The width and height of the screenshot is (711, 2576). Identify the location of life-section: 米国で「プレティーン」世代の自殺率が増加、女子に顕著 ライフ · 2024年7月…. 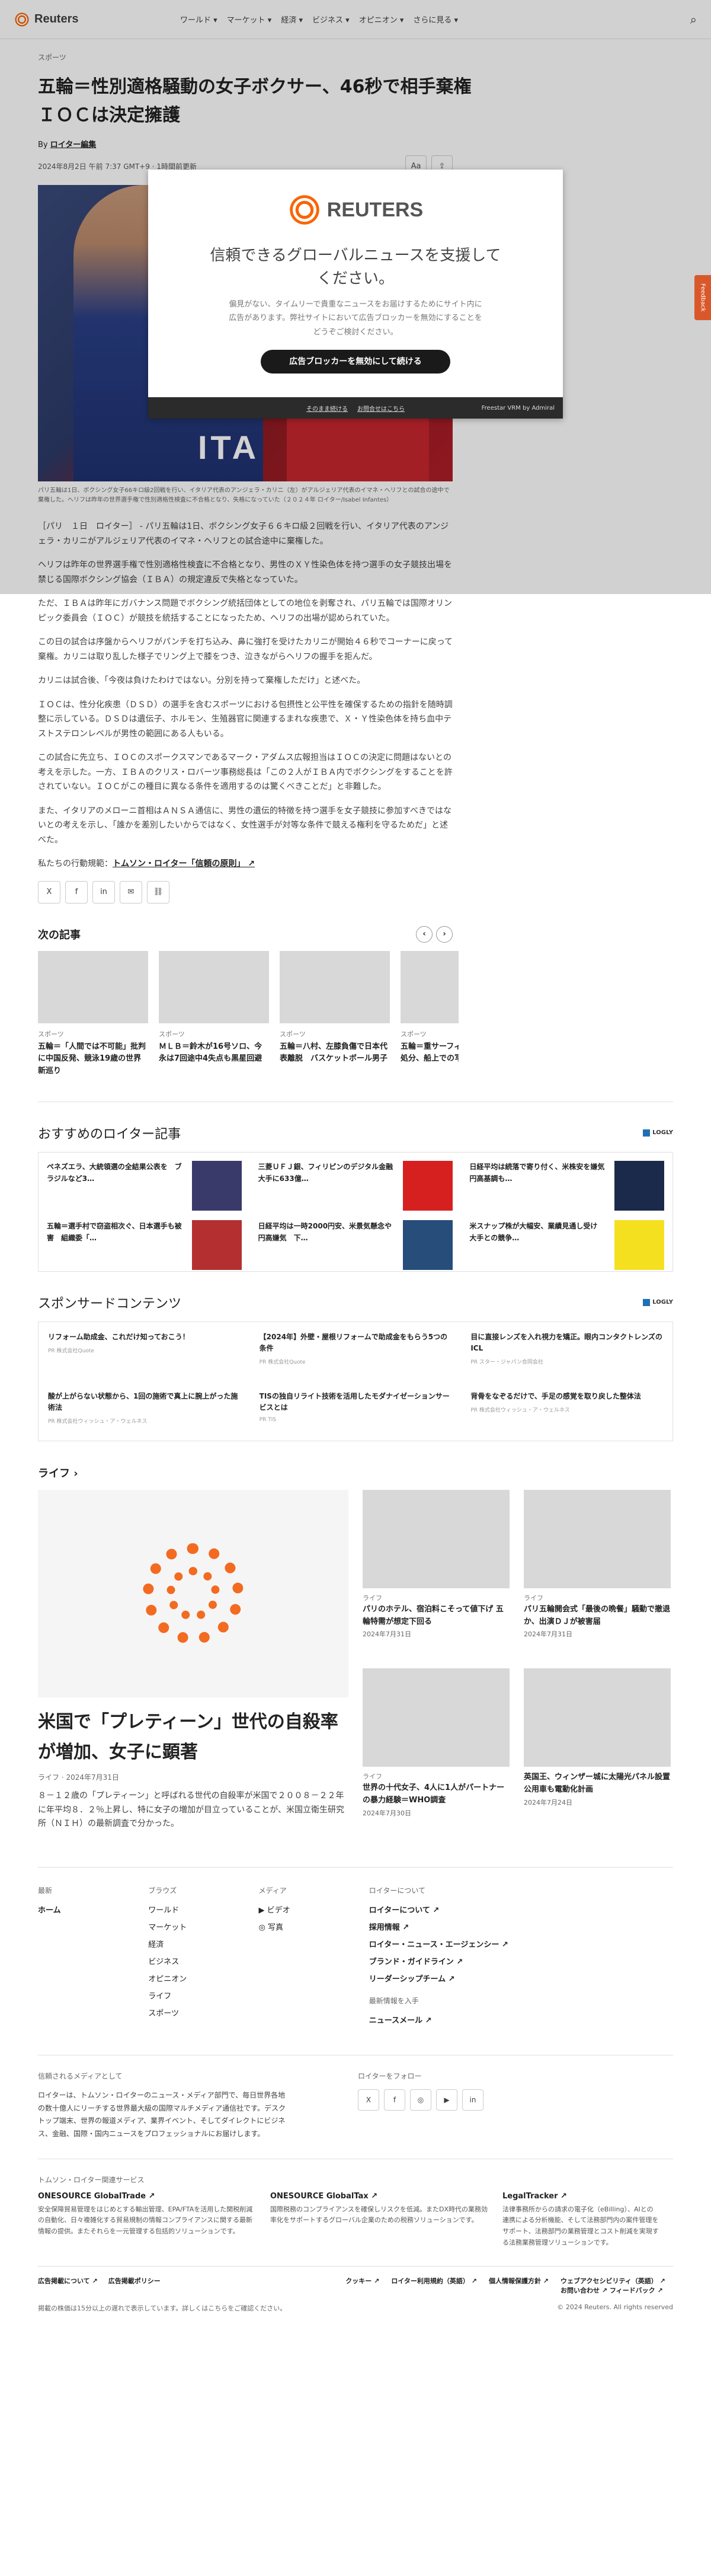
(358, 1660).